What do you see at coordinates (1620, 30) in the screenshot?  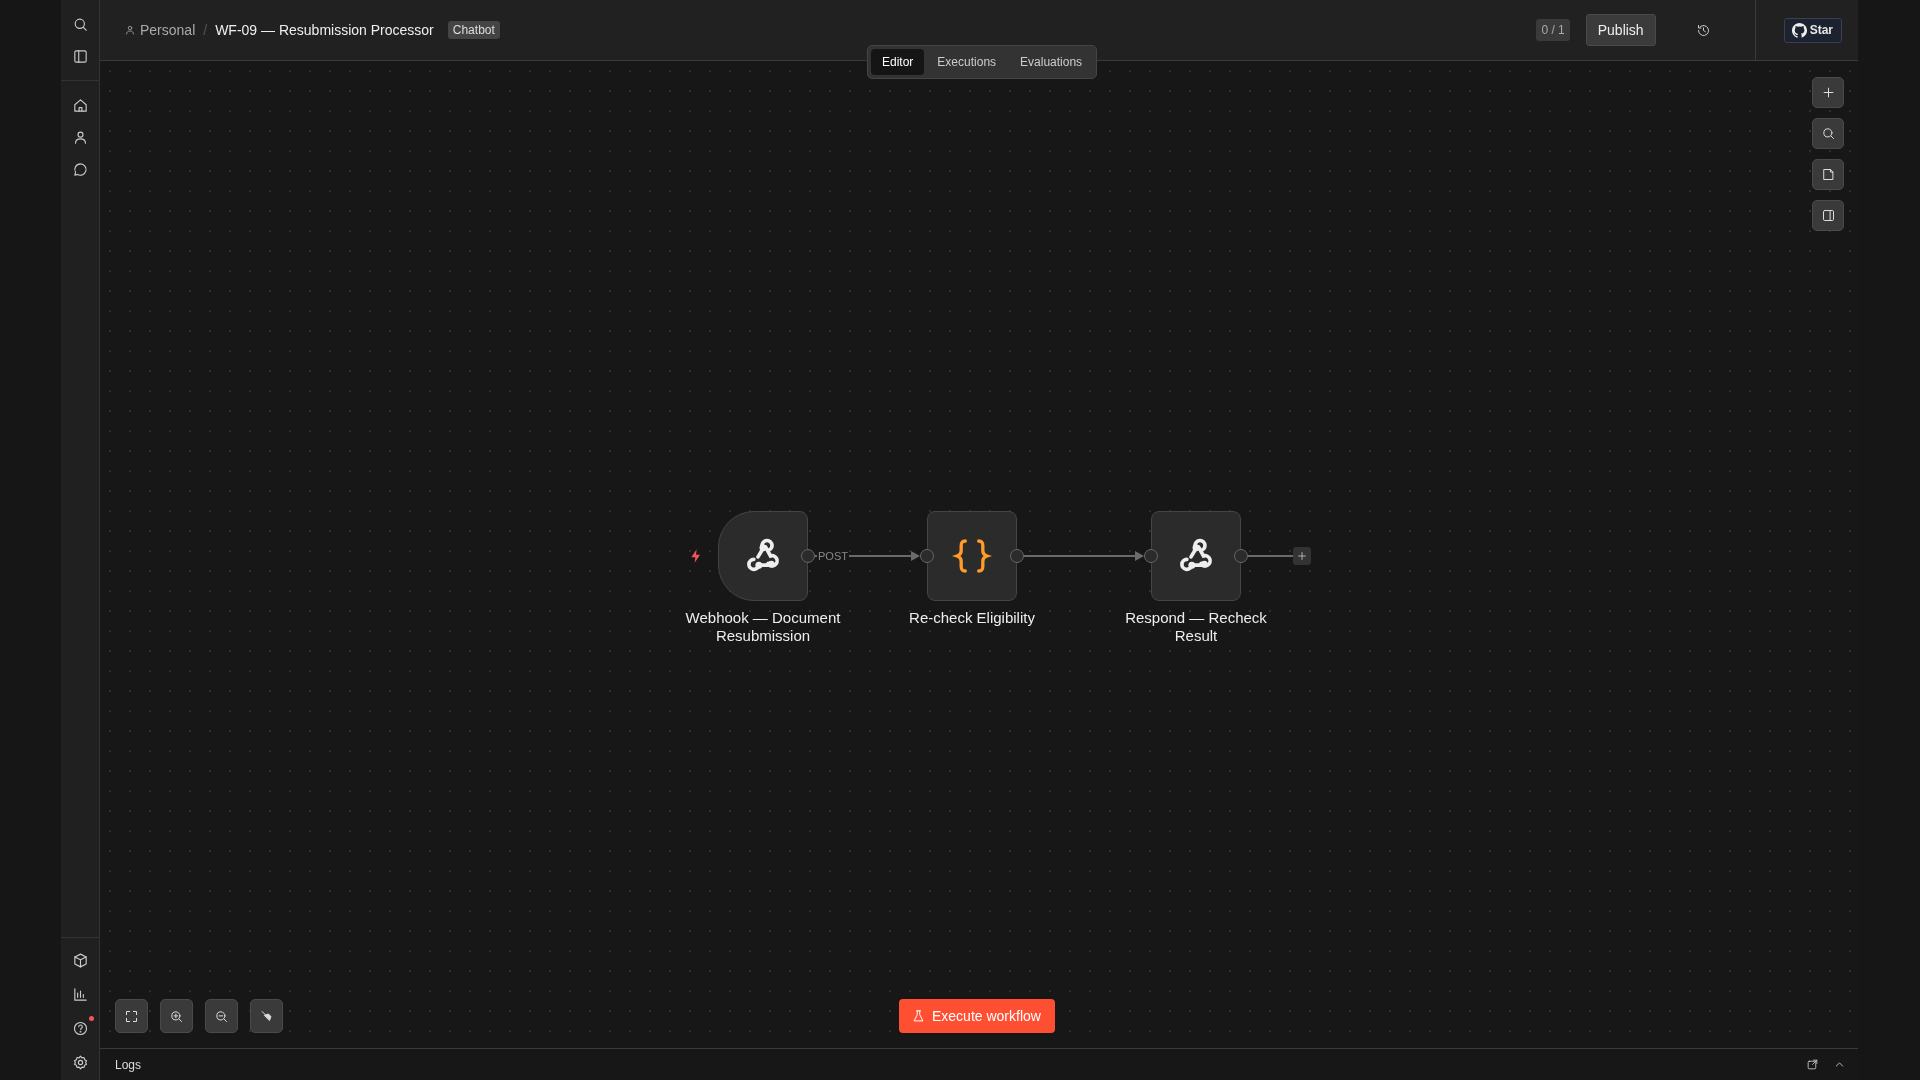 I see `publish-button: Publish` at bounding box center [1620, 30].